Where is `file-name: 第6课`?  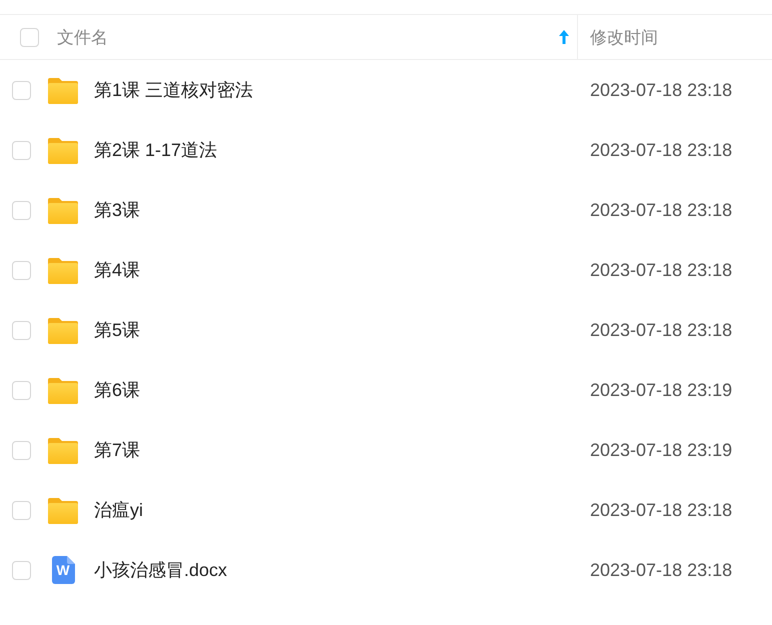 file-name: 第6课 is located at coordinates (327, 390).